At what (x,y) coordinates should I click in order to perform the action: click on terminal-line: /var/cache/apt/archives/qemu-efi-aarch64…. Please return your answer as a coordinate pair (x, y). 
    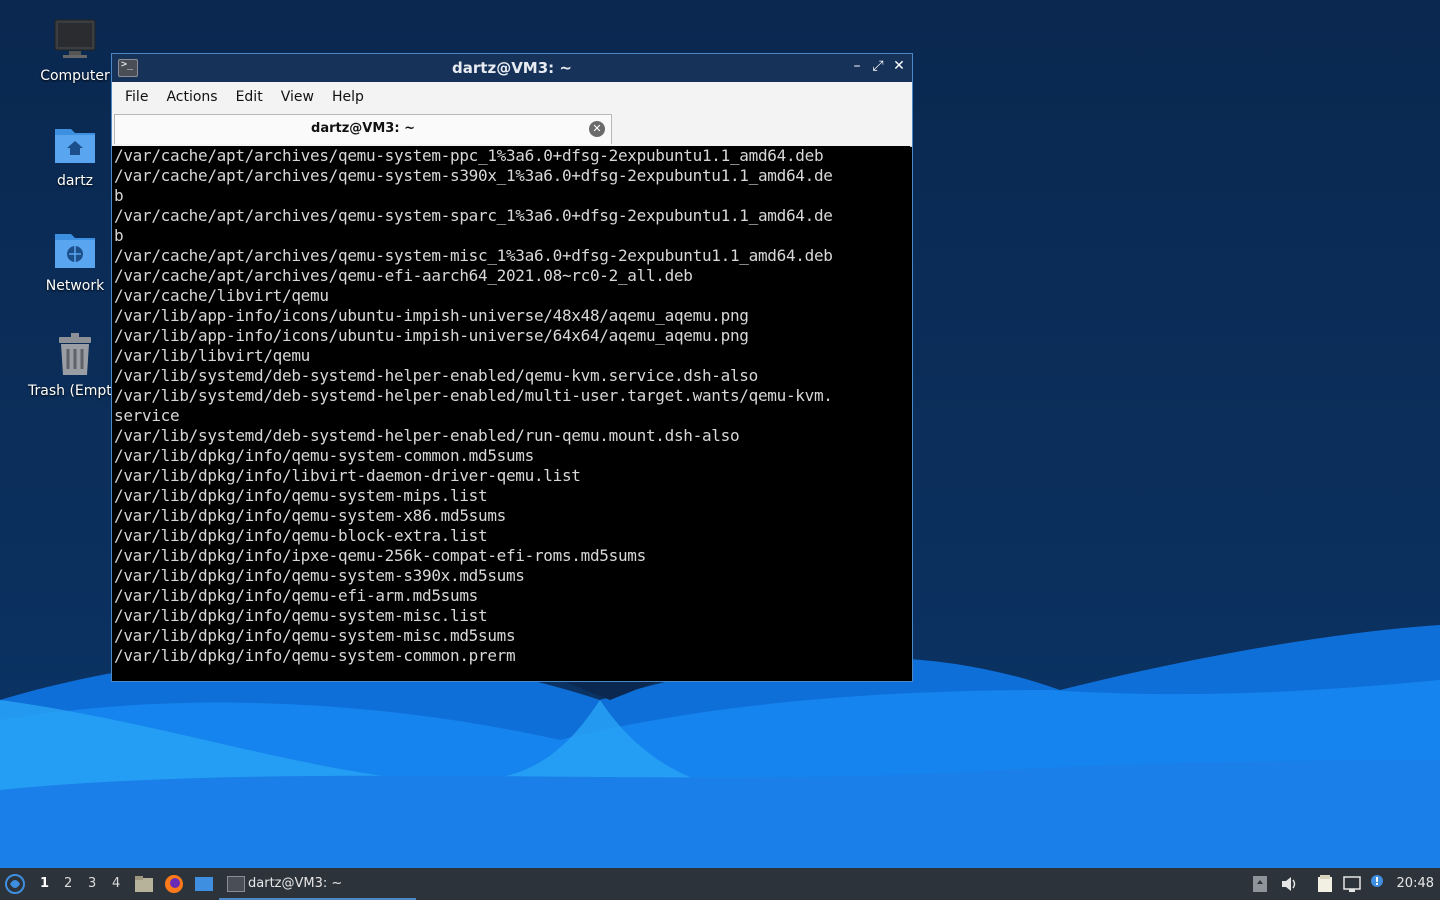
    Looking at the image, I should click on (403, 275).